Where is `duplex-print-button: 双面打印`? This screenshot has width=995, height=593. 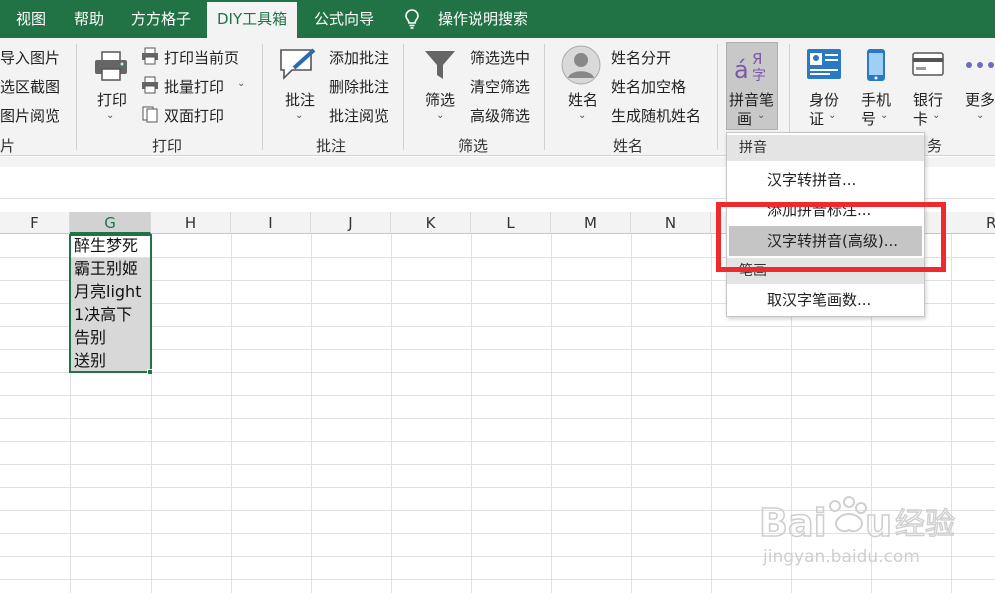
duplex-print-button: 双面打印 is located at coordinates (194, 115).